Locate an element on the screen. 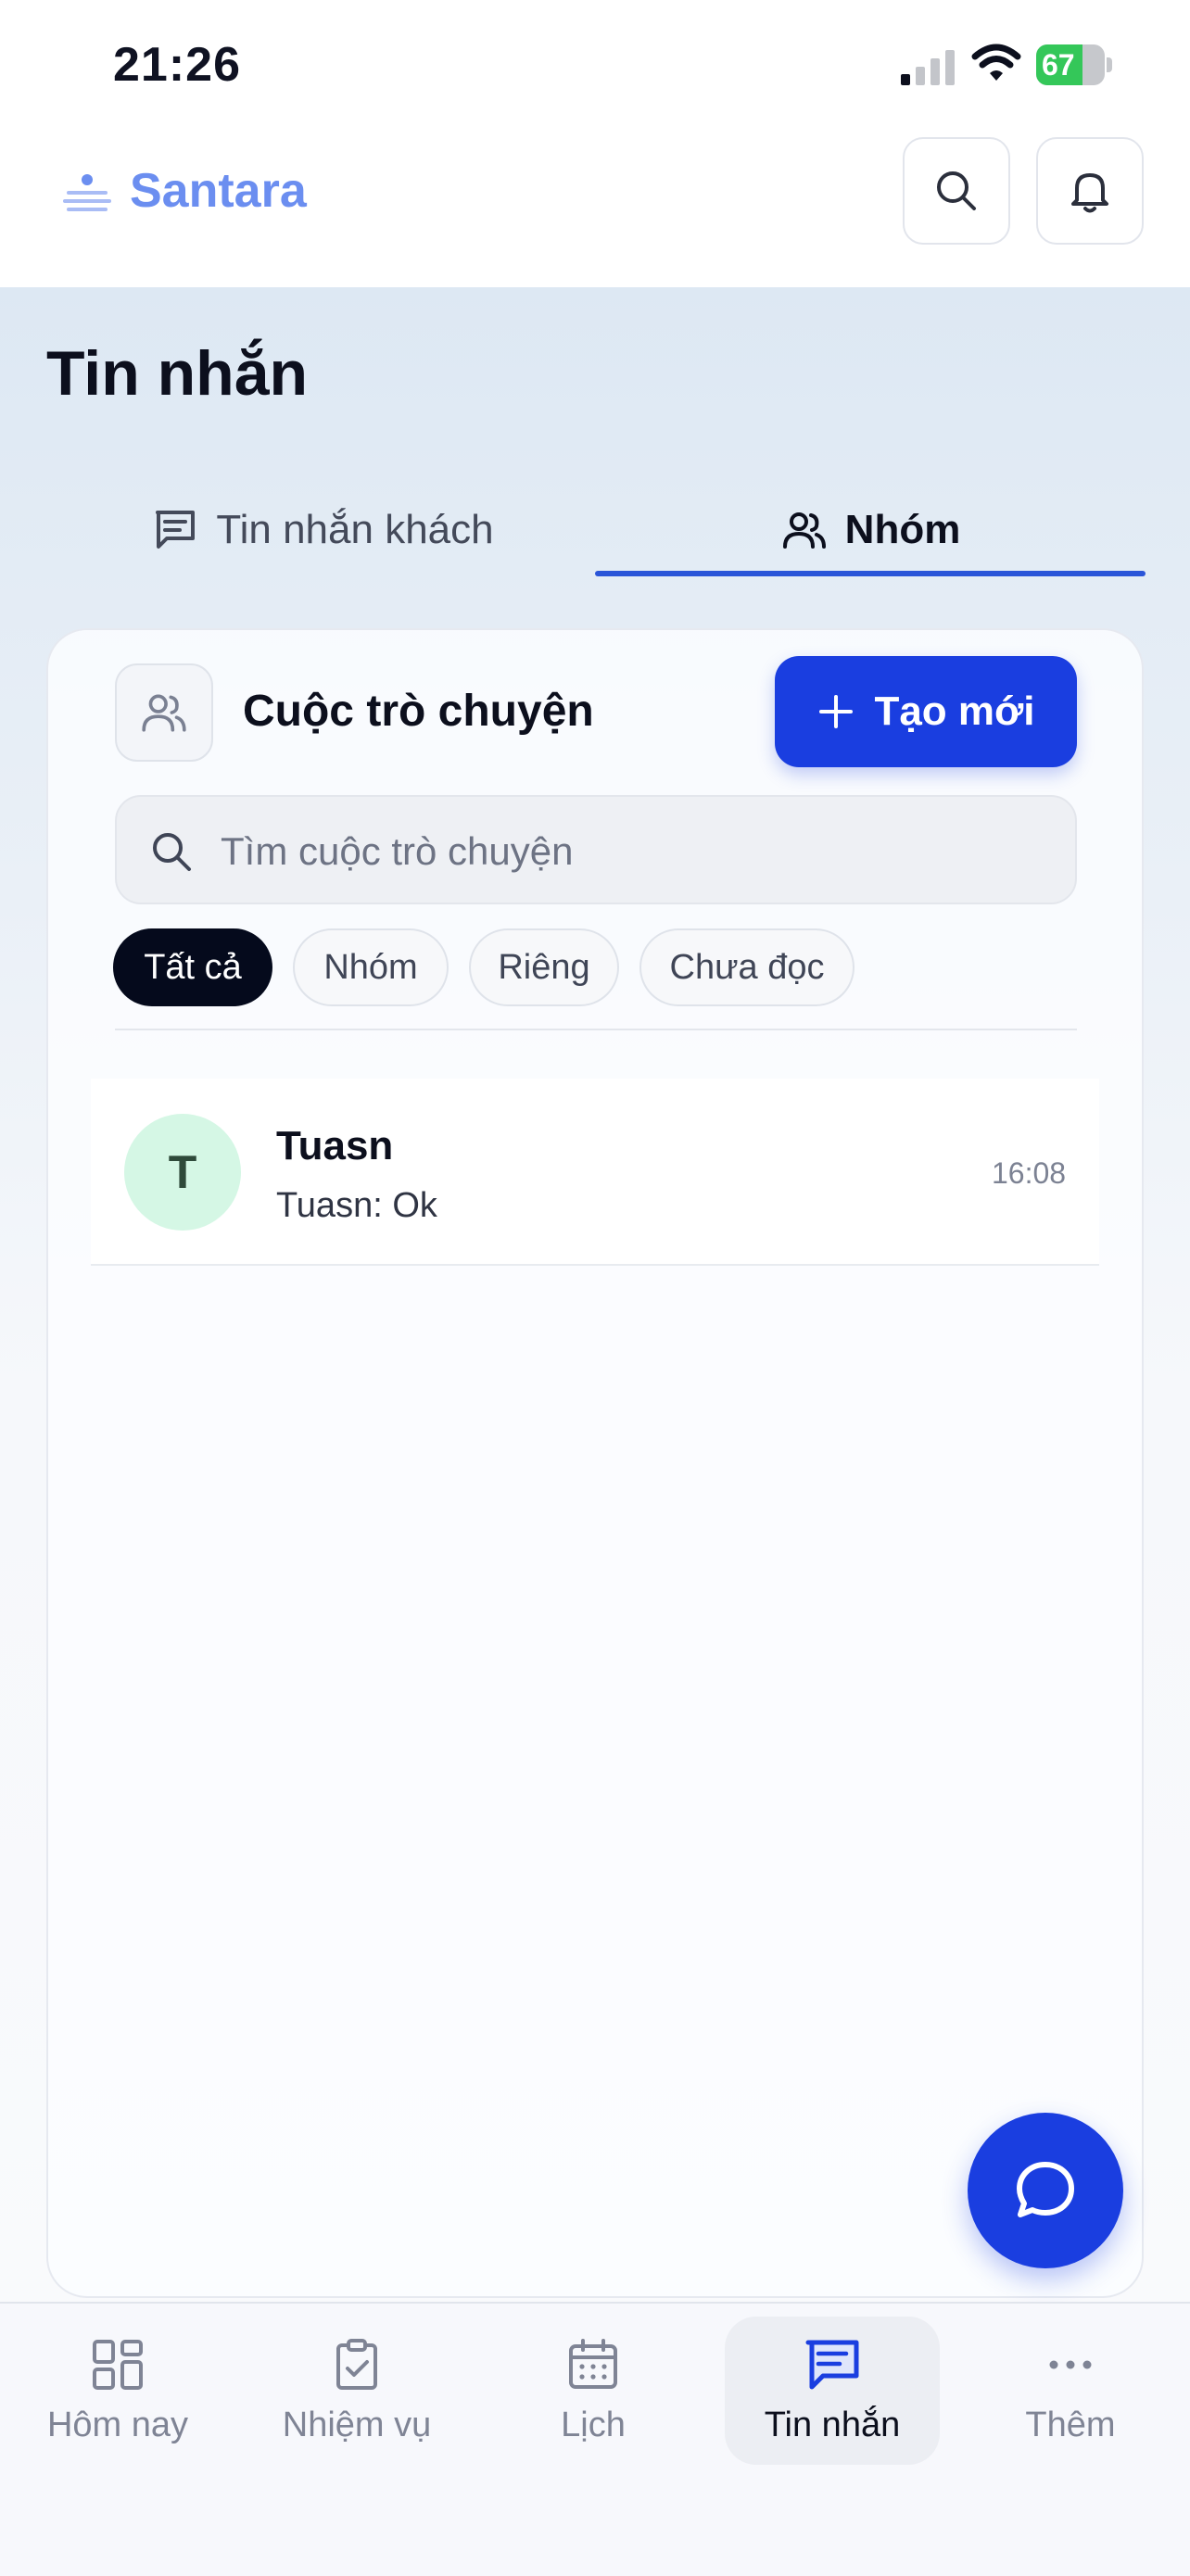  conversation-name: Tuasn is located at coordinates (335, 1145).